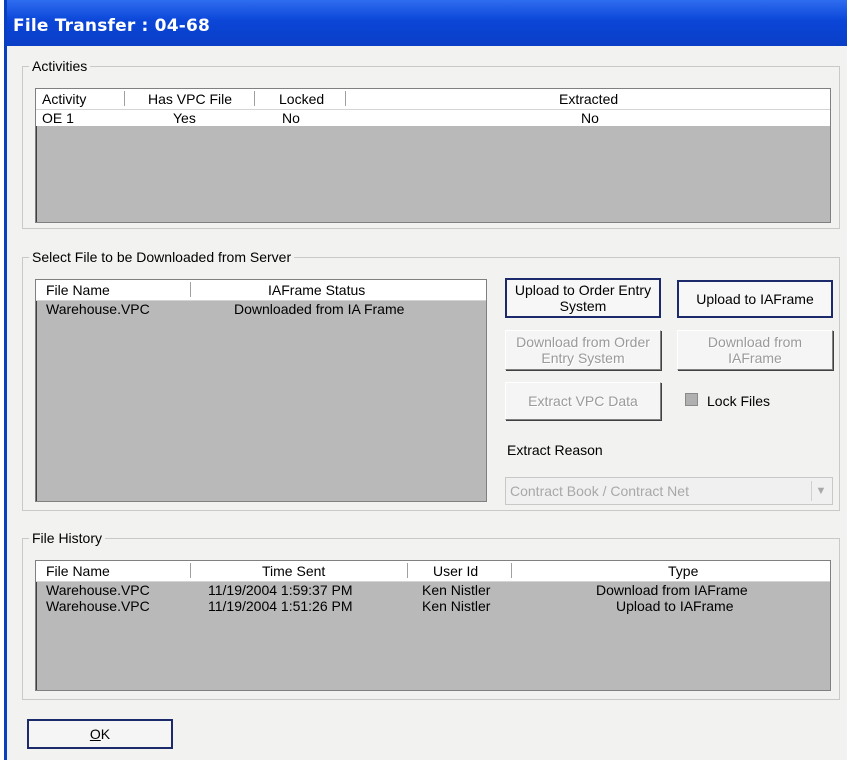  I want to click on ok-mnemonic: O, so click(95, 734).